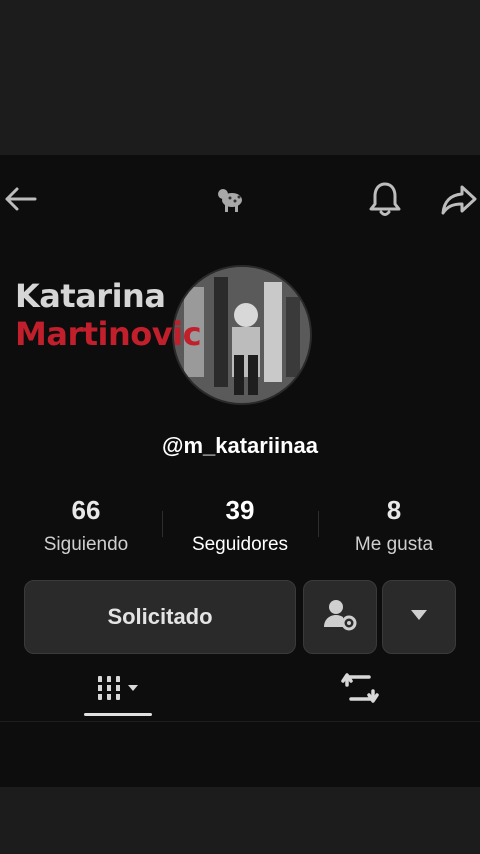  I want to click on following-label: Siguiendo, so click(86, 544).